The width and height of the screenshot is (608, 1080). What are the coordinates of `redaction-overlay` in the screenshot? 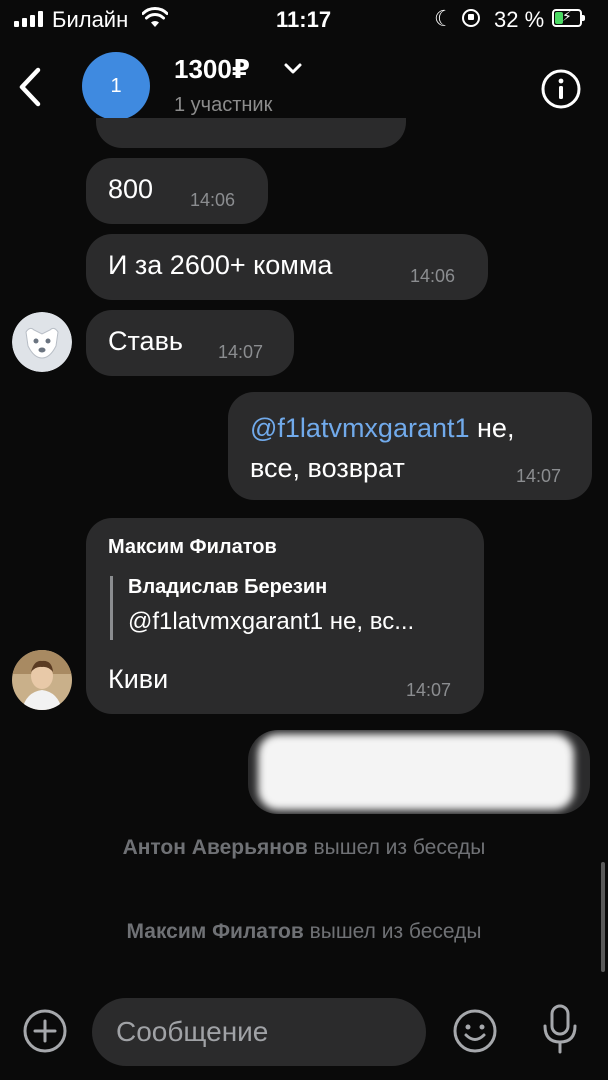 It's located at (416, 772).